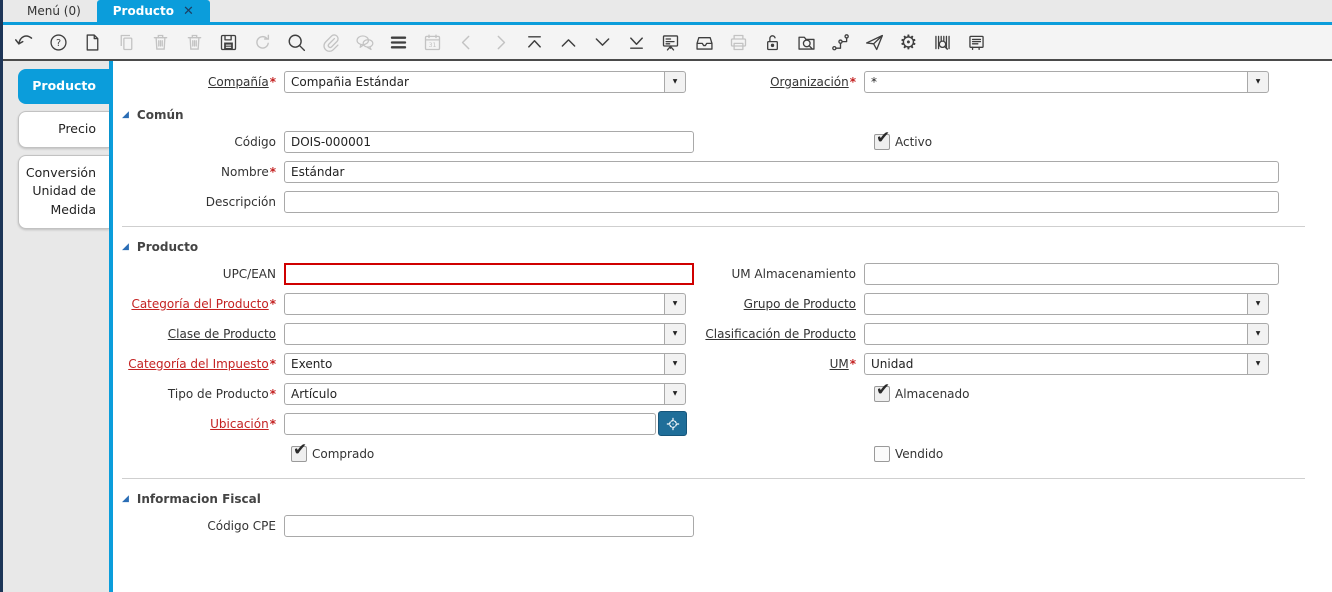  I want to click on check-icon: ✔, so click(883, 137).